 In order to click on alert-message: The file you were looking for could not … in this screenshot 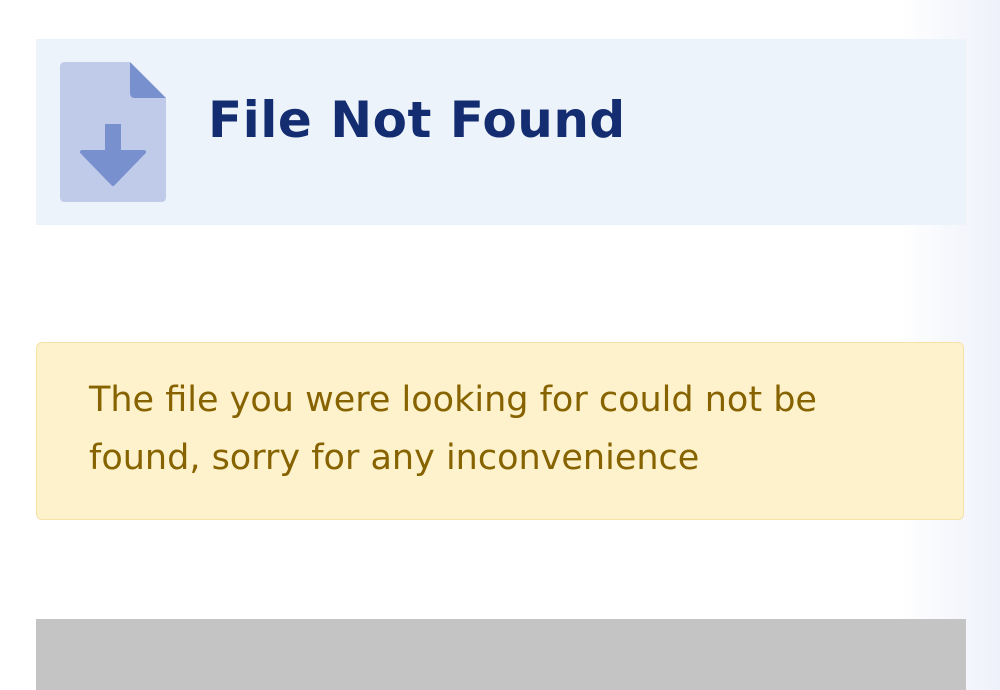, I will do `click(453, 429)`.